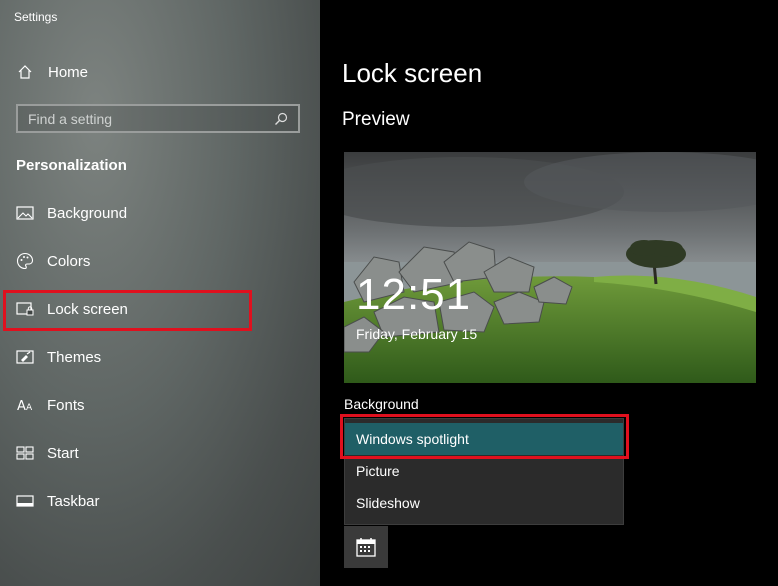 The height and width of the screenshot is (586, 778). I want to click on sidebar-item-themes: Themes, so click(58, 357).